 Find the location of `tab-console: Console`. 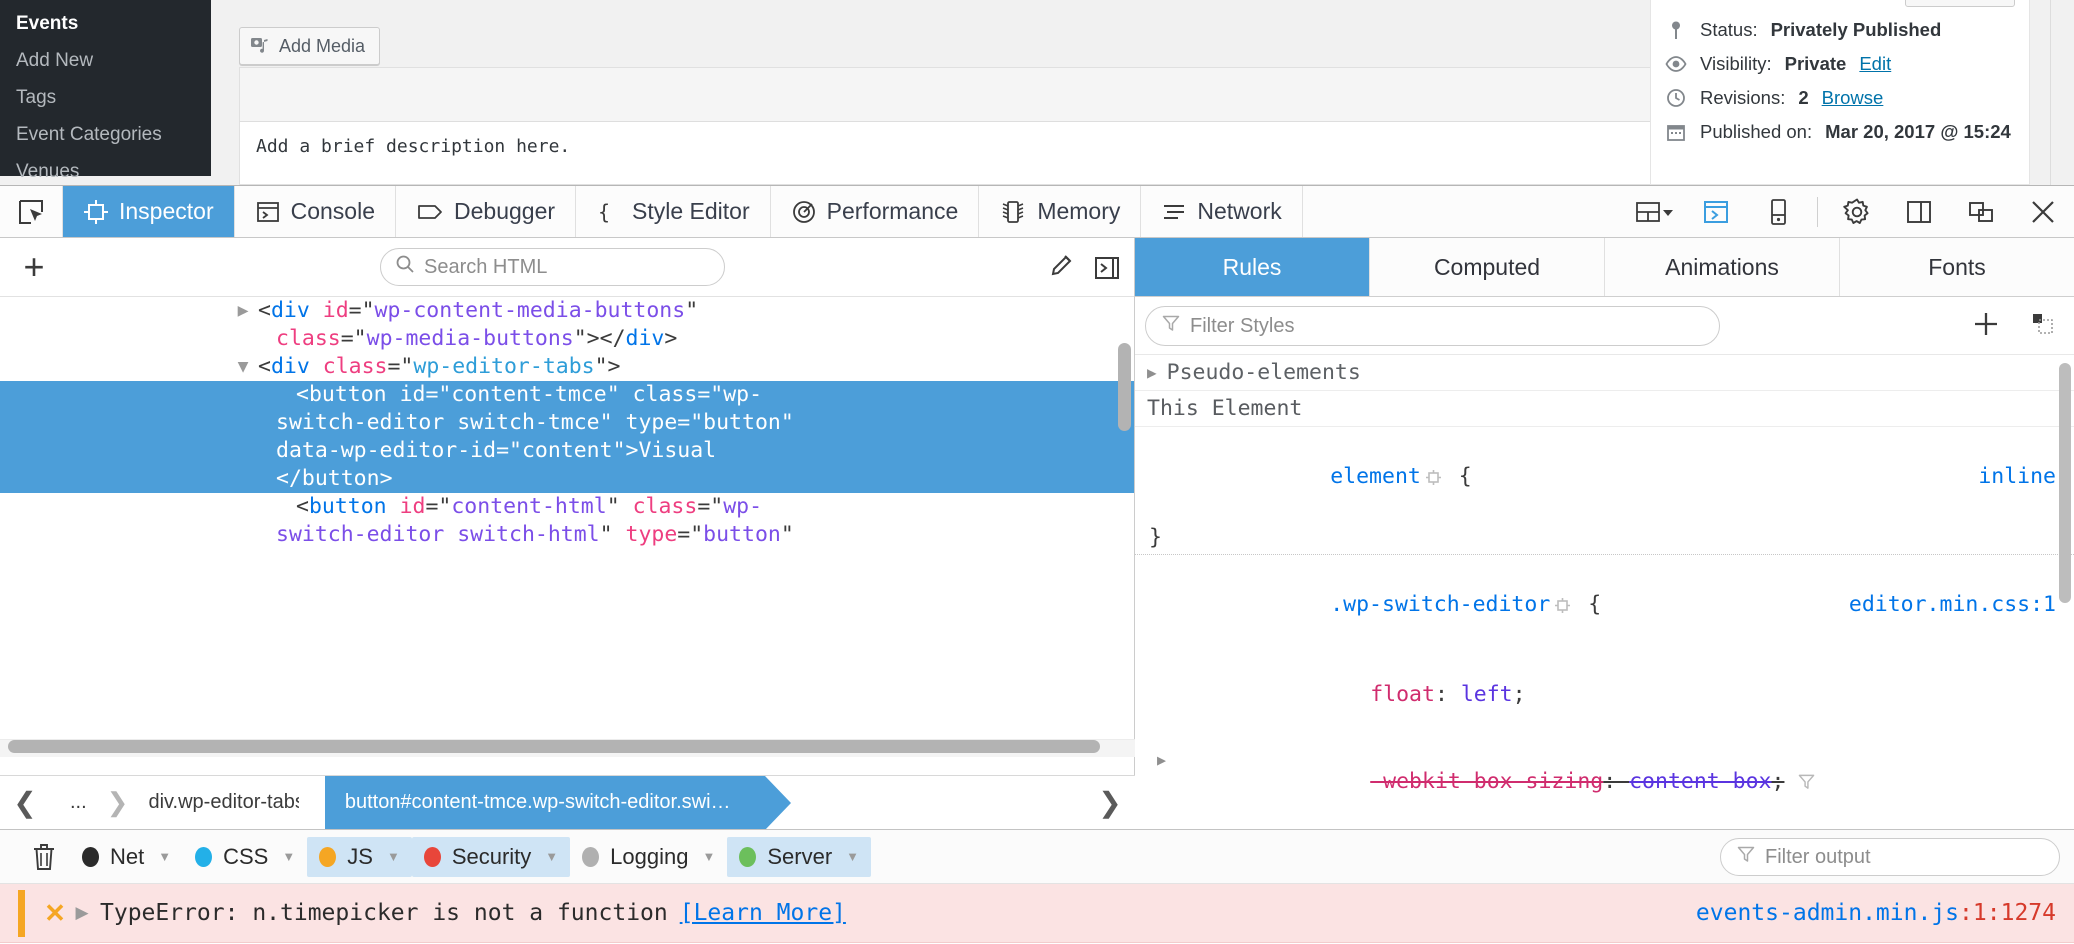

tab-console: Console is located at coordinates (315, 211).